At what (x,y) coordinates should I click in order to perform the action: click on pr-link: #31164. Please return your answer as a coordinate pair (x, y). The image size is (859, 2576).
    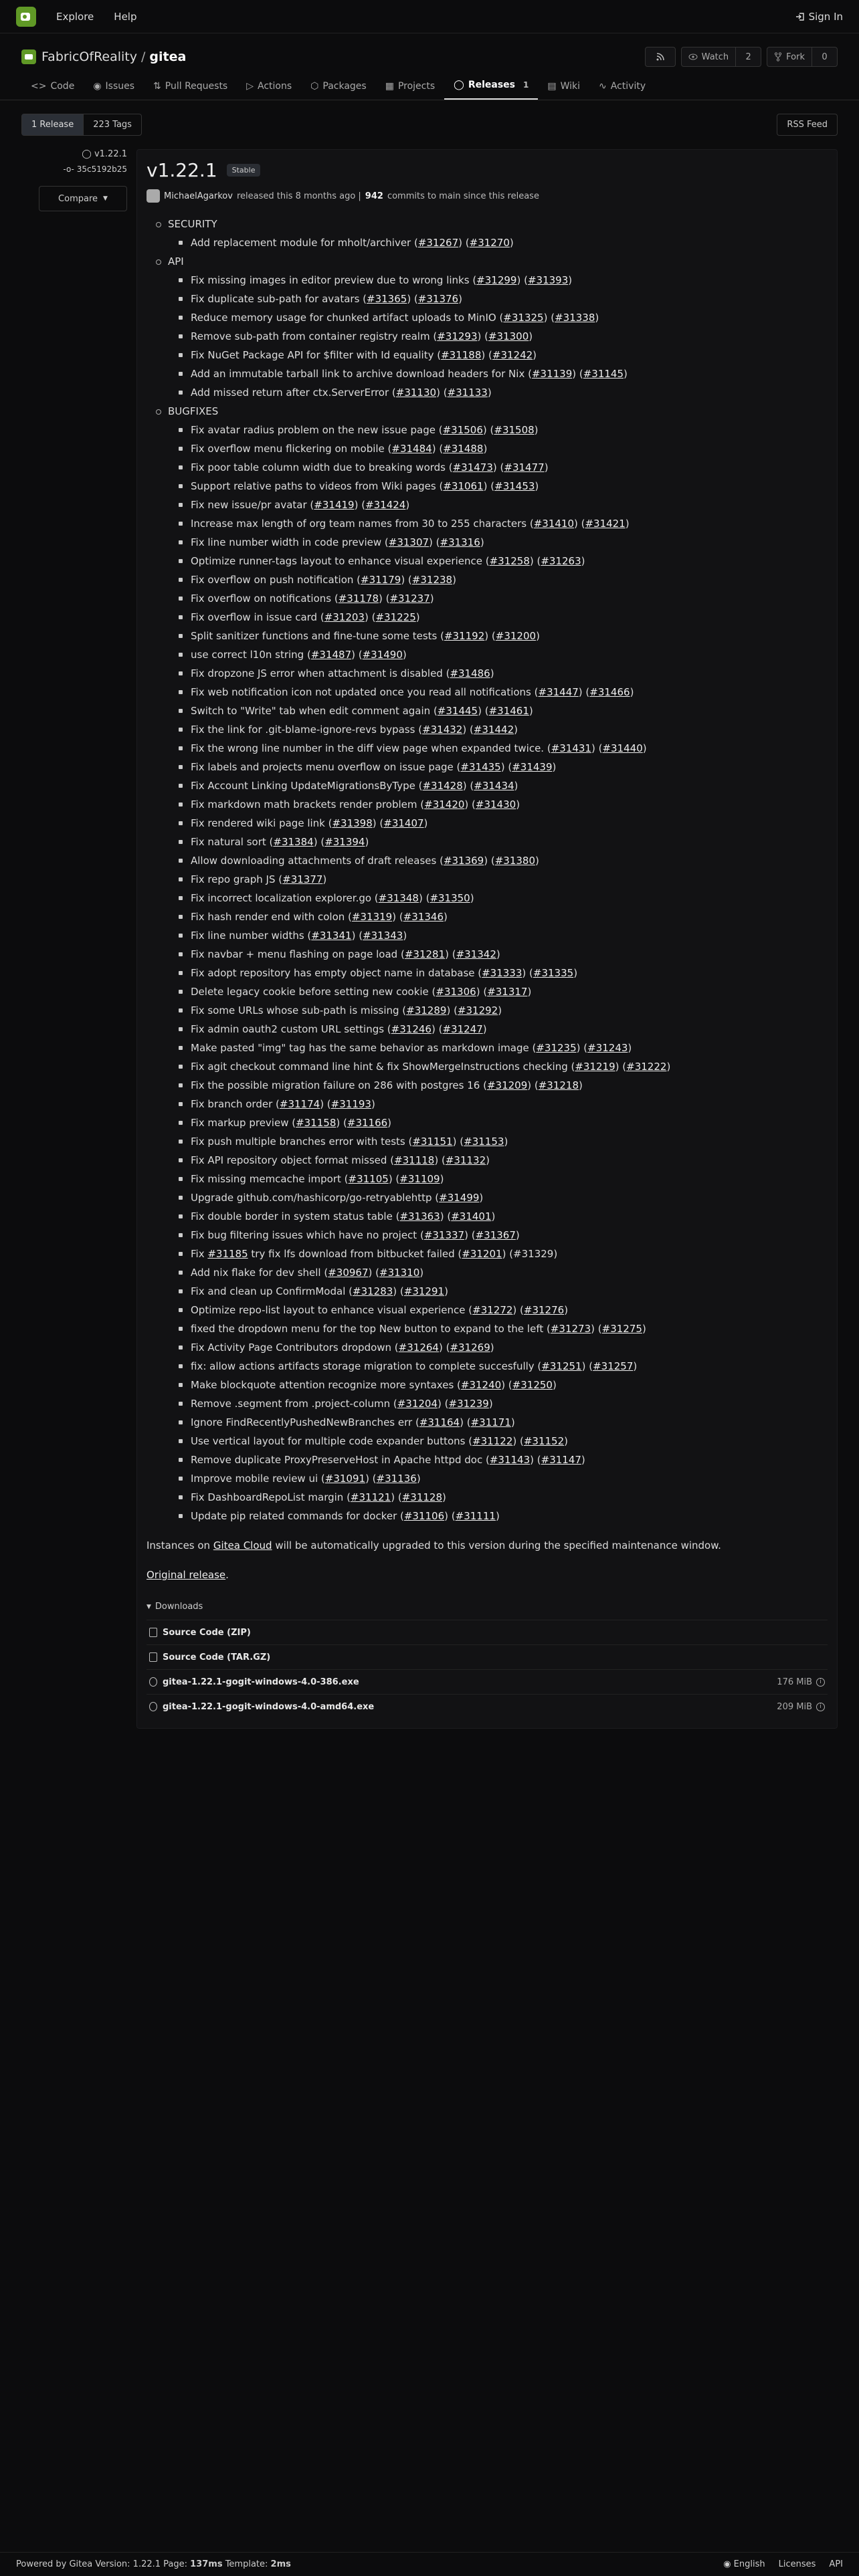
    Looking at the image, I should click on (439, 1422).